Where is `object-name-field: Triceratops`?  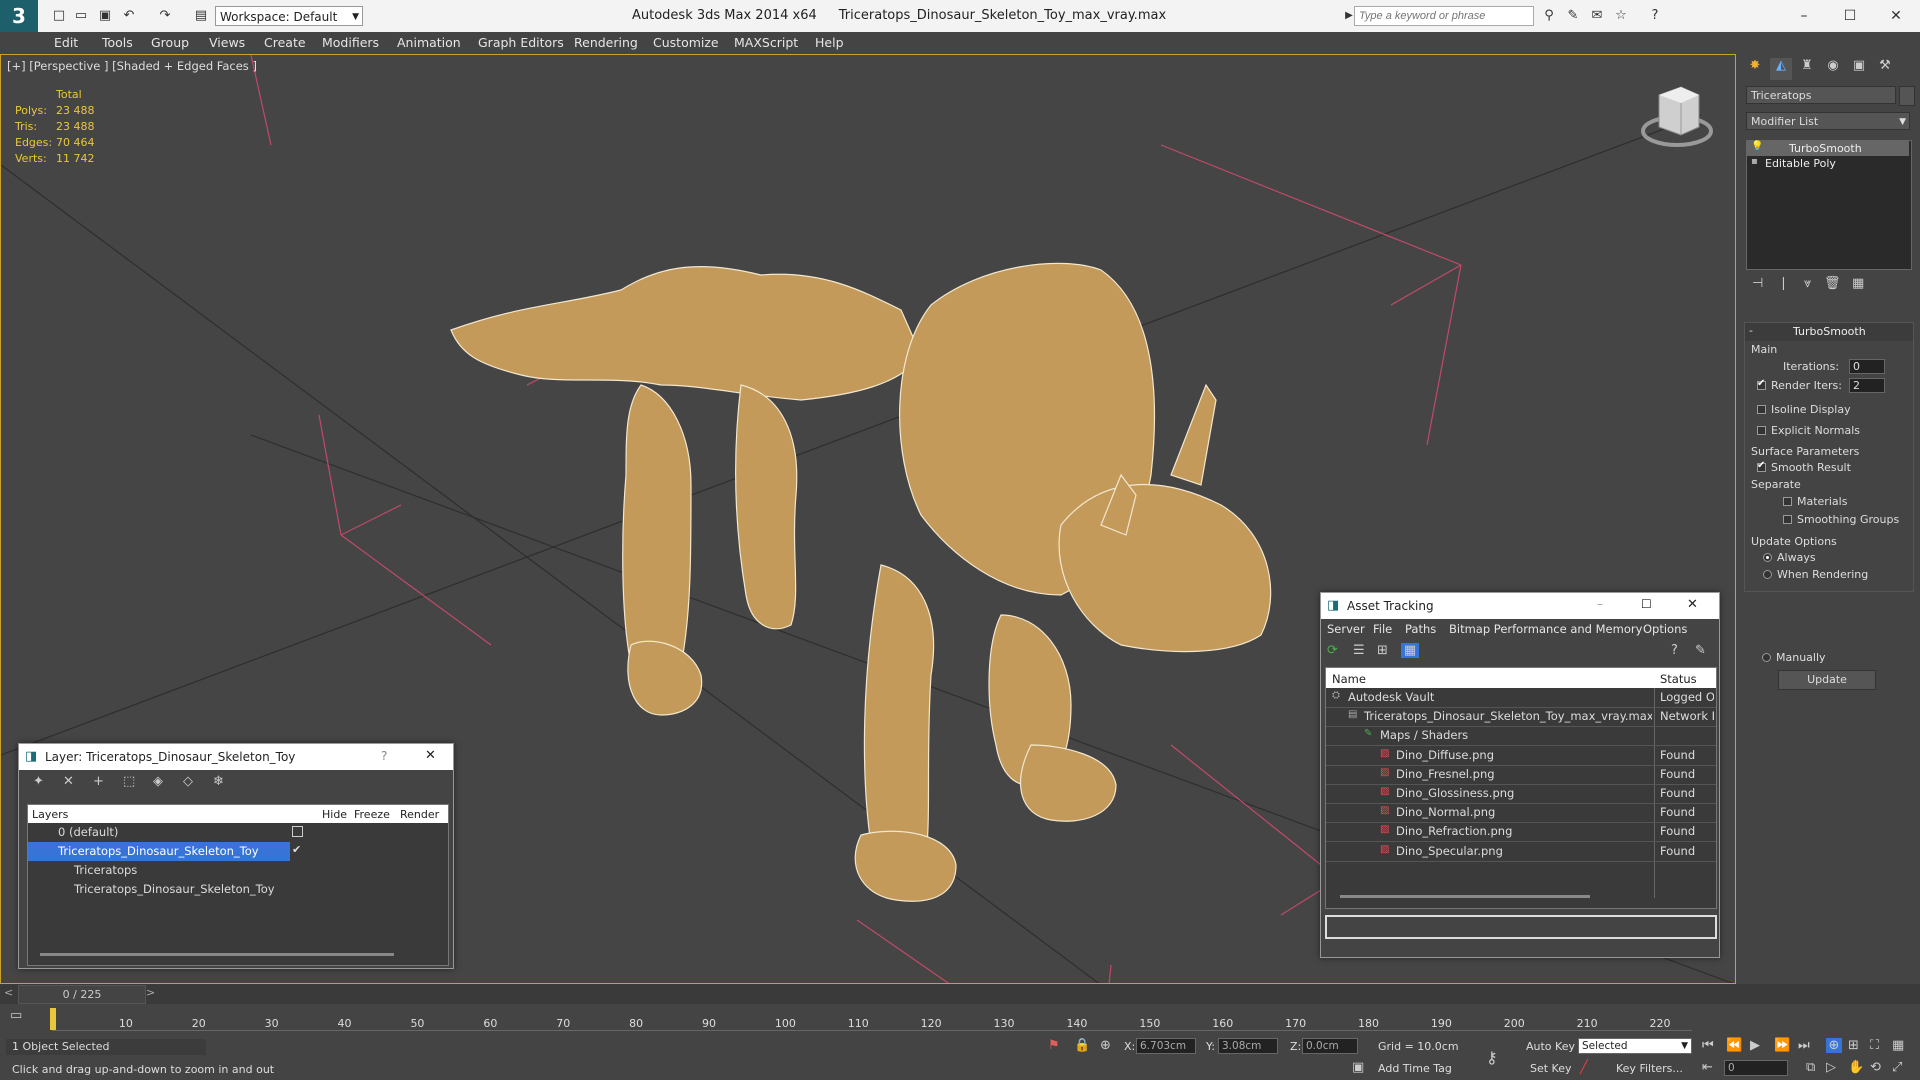 object-name-field: Triceratops is located at coordinates (1821, 95).